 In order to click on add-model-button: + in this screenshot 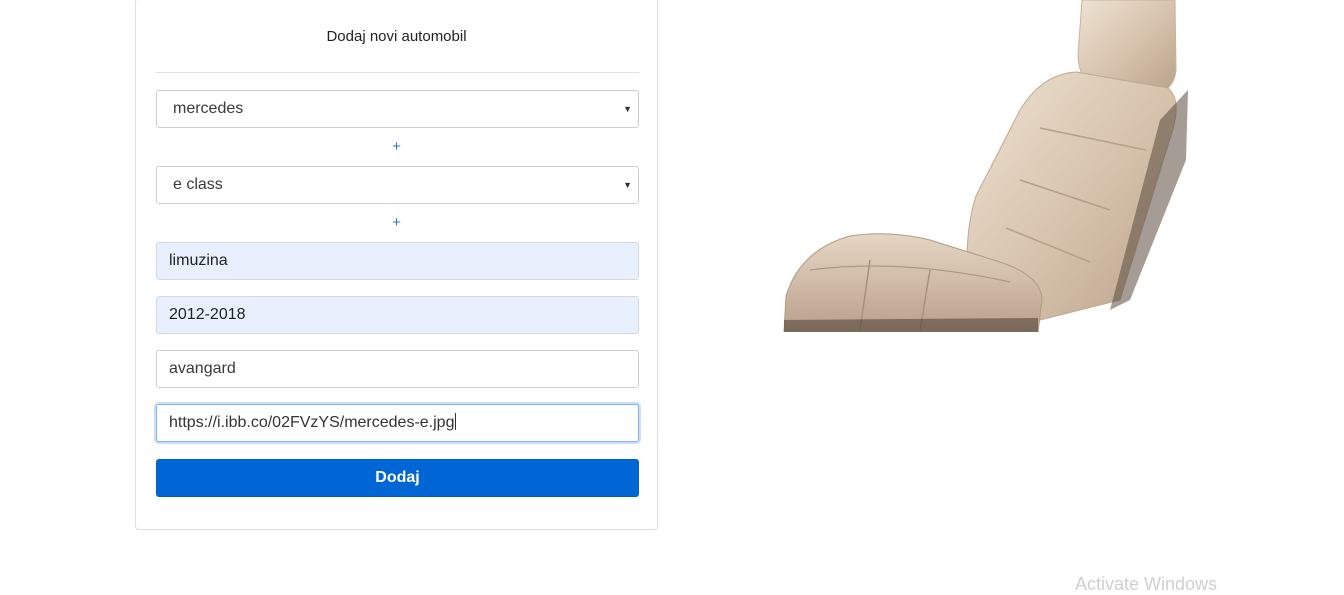, I will do `click(396, 222)`.